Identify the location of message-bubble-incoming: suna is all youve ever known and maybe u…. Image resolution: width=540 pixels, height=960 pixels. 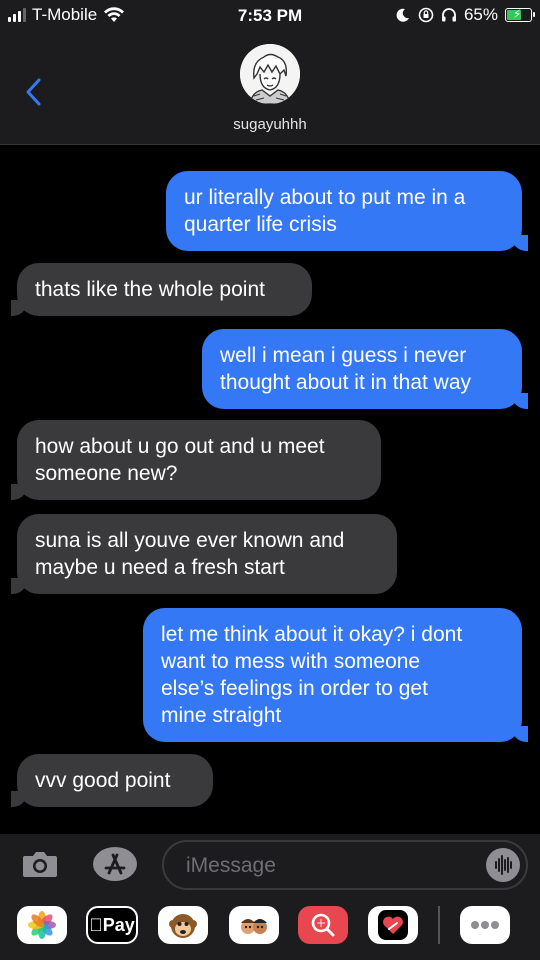
(204, 554).